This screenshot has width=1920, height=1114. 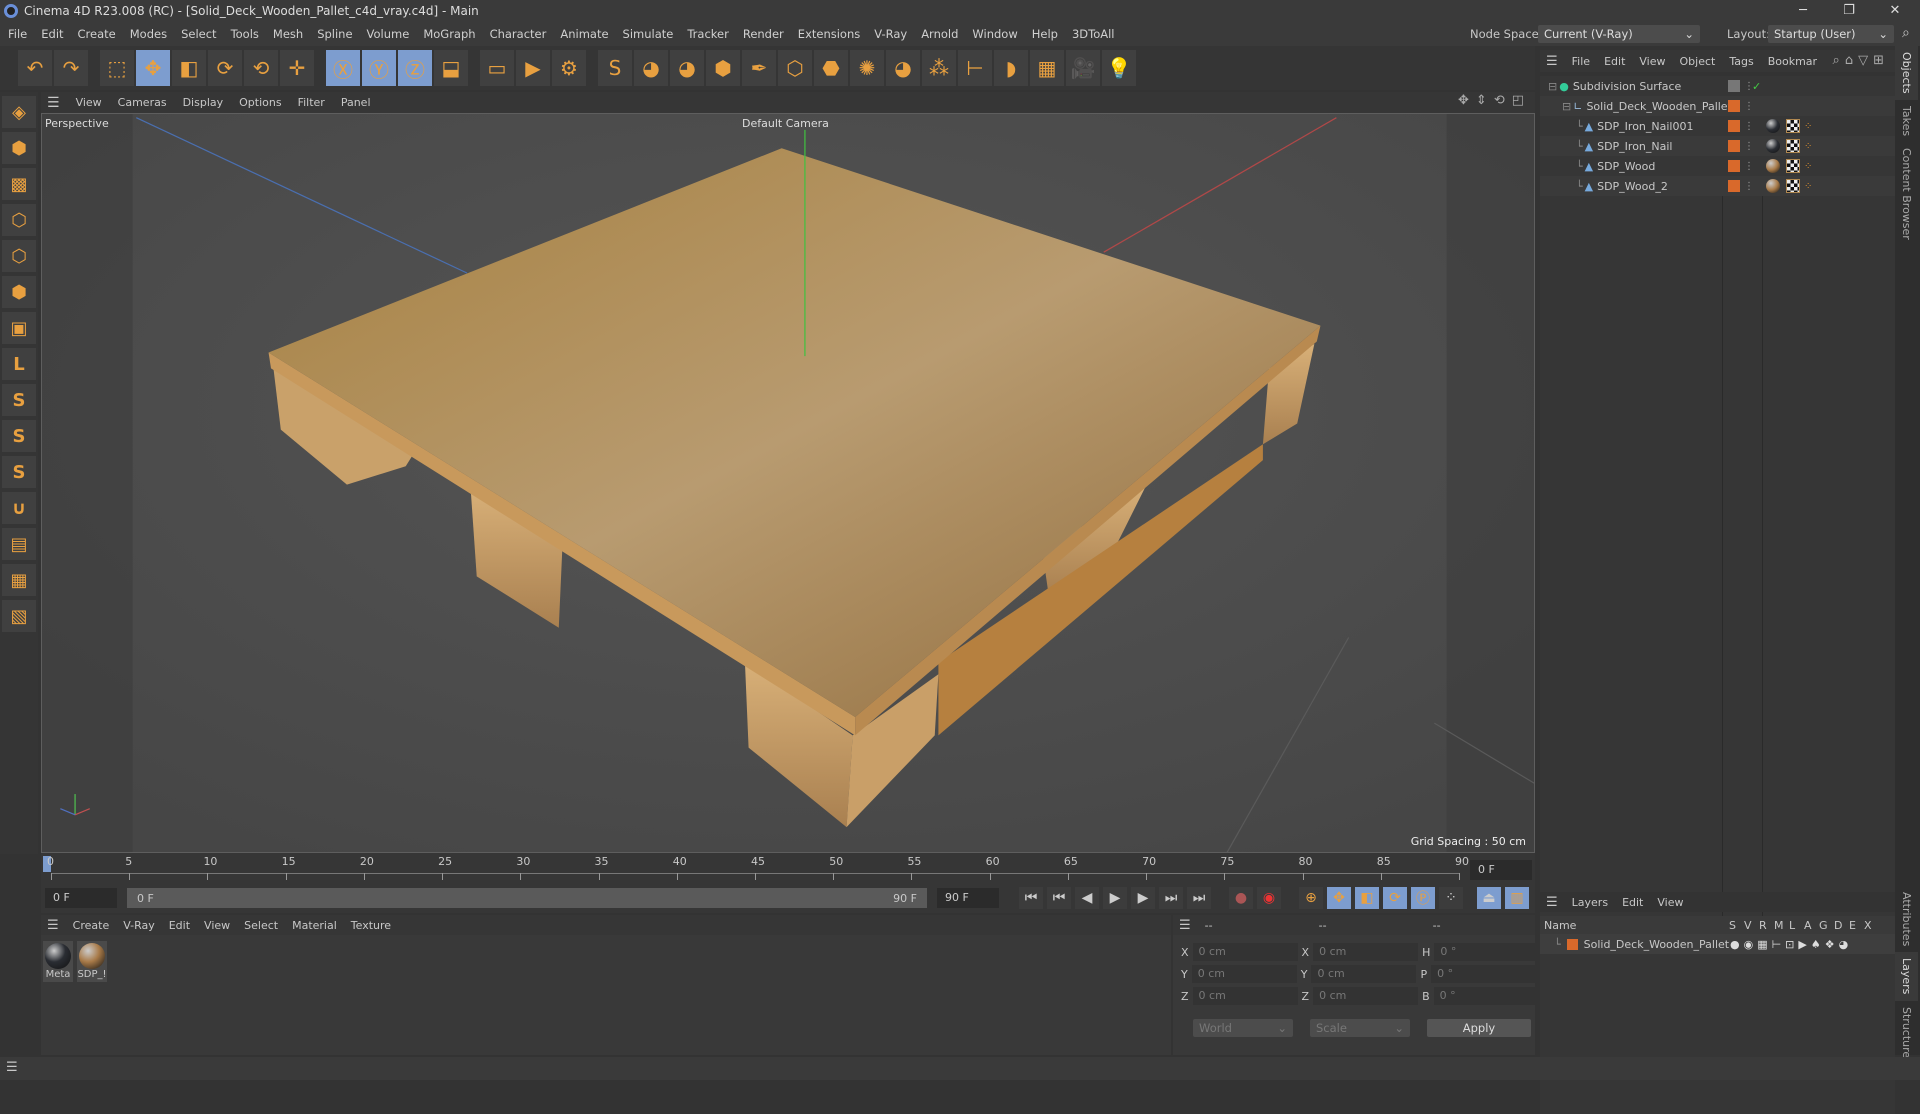 I want to click on points-mode-icon: ⬡, so click(x=19, y=220).